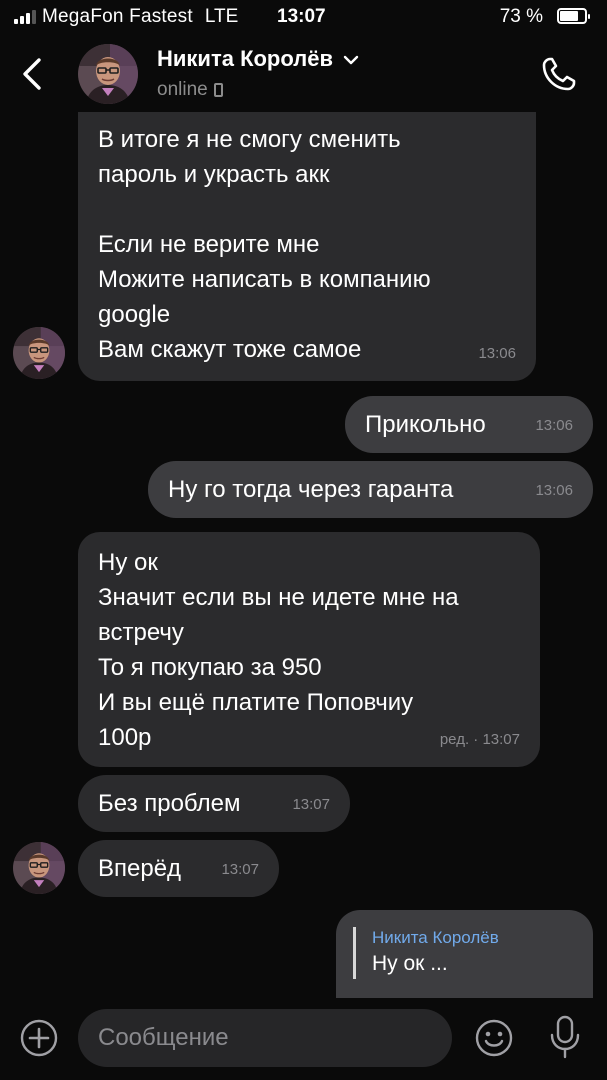  What do you see at coordinates (209, 244) in the screenshot?
I see `message-text-line: Если не верите мне` at bounding box center [209, 244].